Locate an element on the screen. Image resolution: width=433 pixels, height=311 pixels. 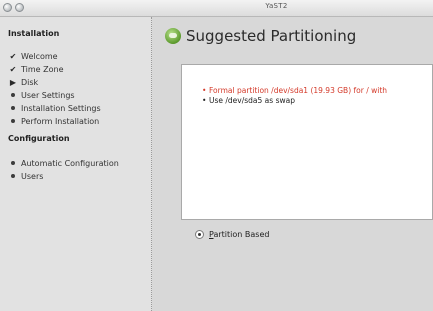
configuration-heading: Configuration is located at coordinates (39, 138).